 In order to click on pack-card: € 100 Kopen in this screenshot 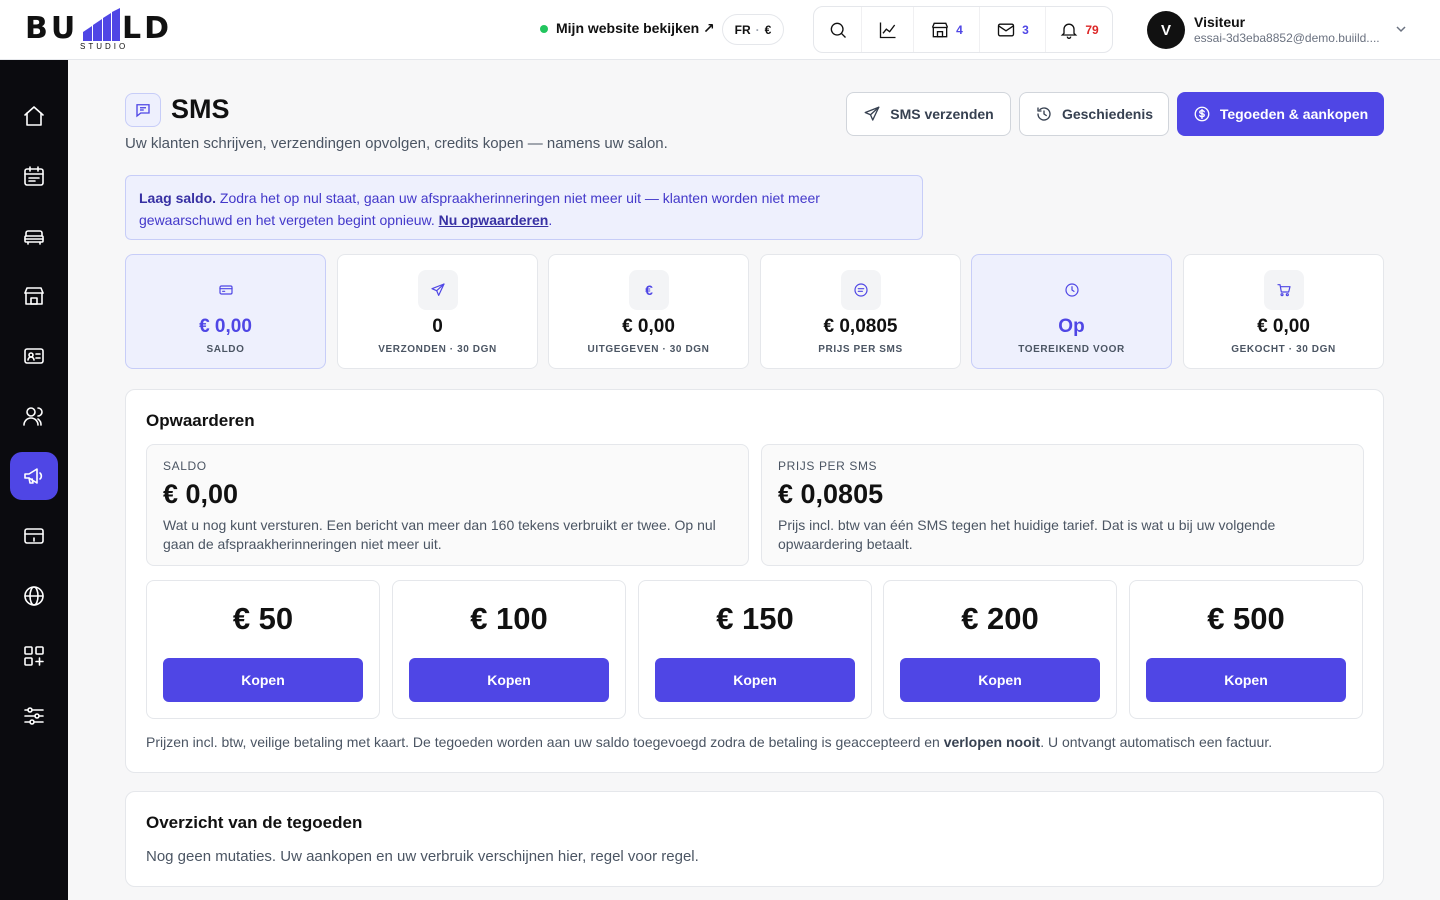, I will do `click(509, 649)`.